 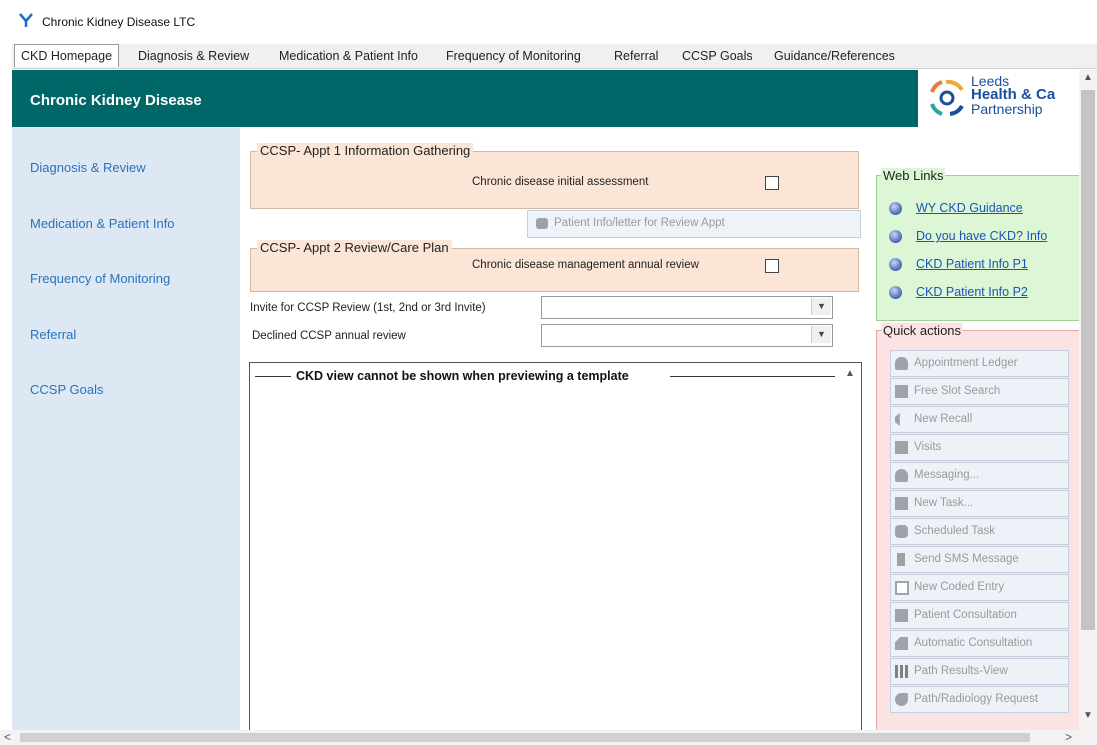 What do you see at coordinates (193, 56) in the screenshot?
I see `tab-diagnosis-review: Diagnosis & Review` at bounding box center [193, 56].